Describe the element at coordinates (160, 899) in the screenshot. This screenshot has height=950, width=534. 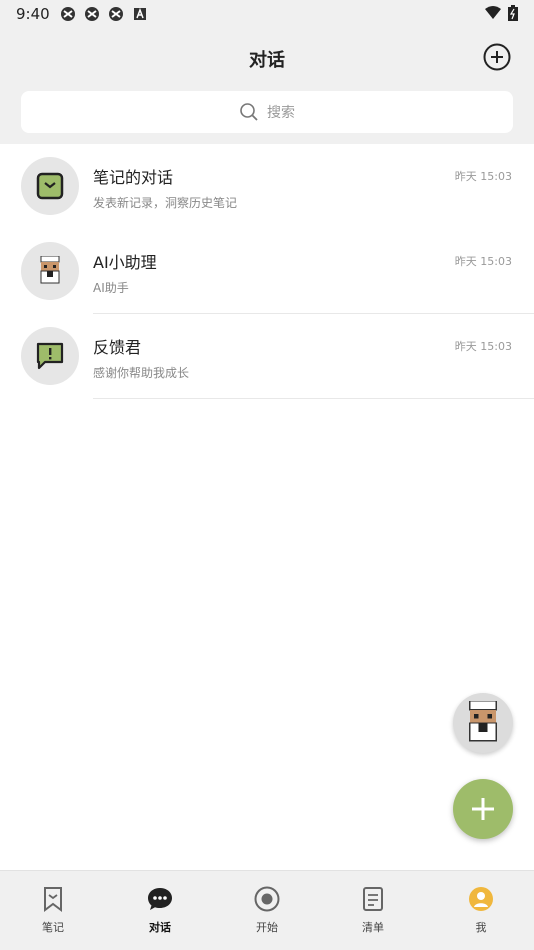
I see `chat-bubble-icon` at that location.